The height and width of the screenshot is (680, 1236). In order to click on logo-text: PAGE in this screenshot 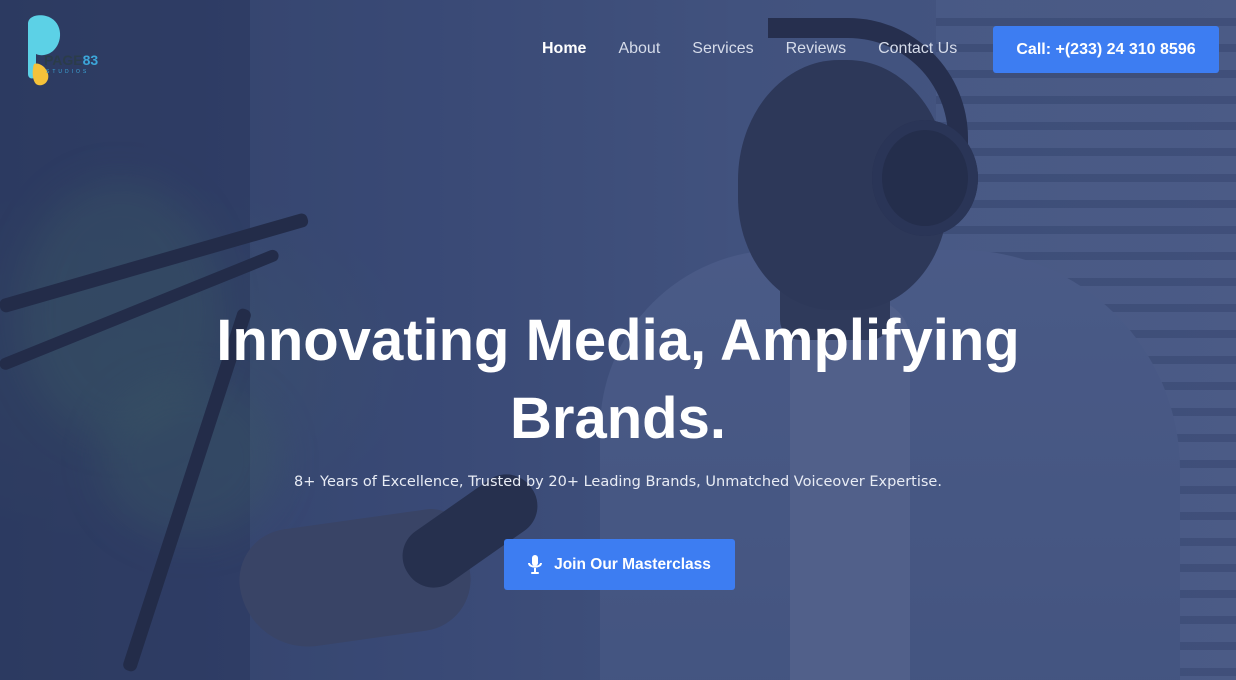, I will do `click(63, 60)`.